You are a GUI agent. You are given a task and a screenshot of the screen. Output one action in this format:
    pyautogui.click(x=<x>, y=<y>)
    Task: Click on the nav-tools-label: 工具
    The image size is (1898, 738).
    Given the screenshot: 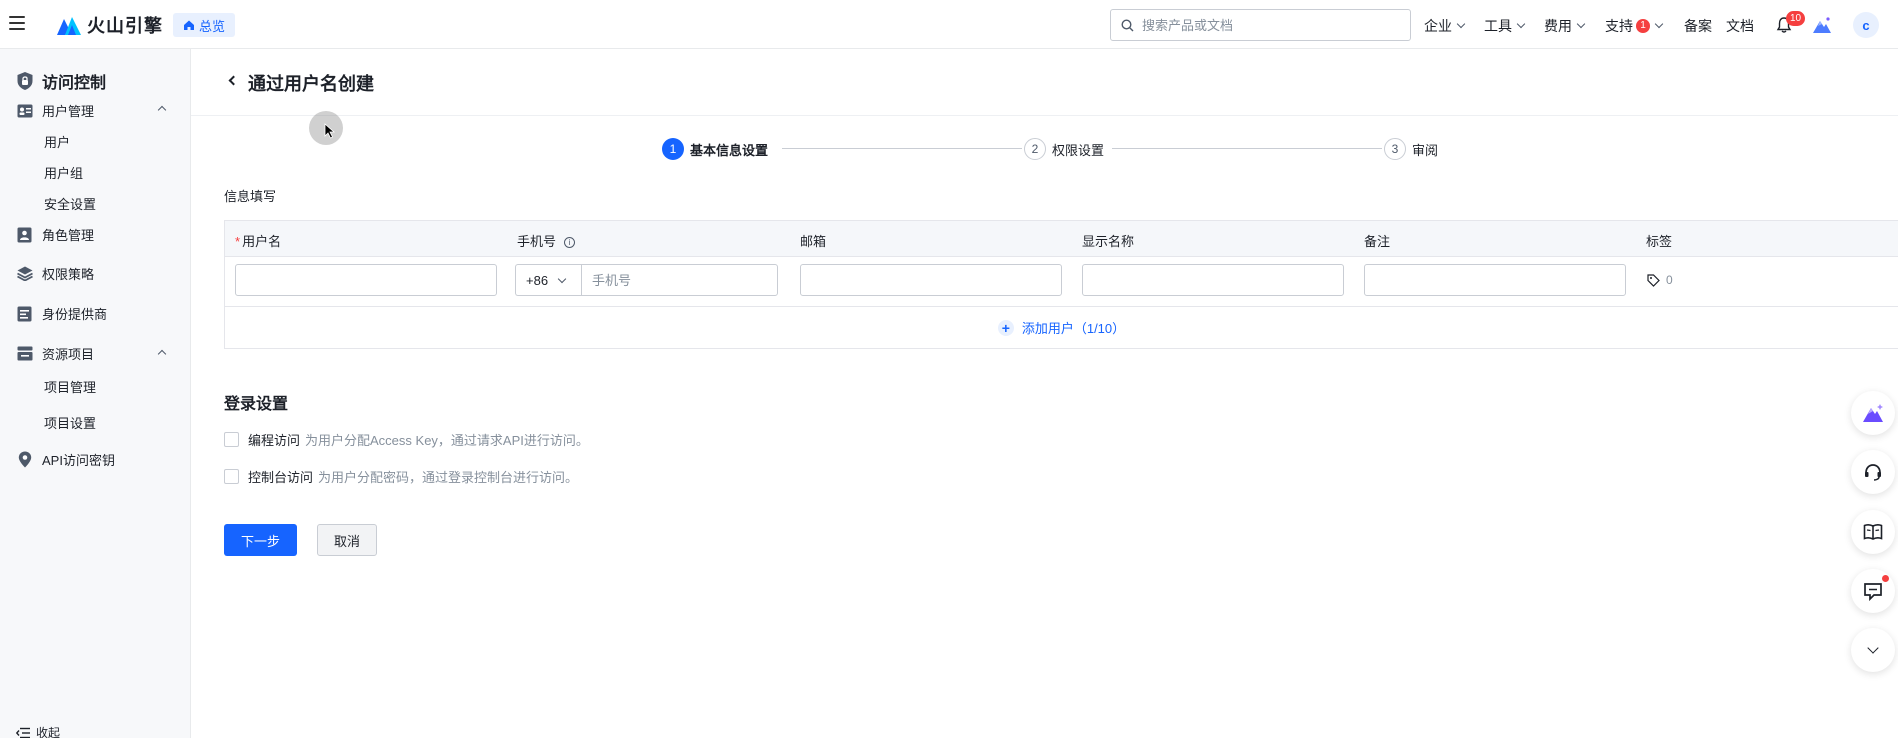 What is the action you would take?
    pyautogui.click(x=1498, y=26)
    